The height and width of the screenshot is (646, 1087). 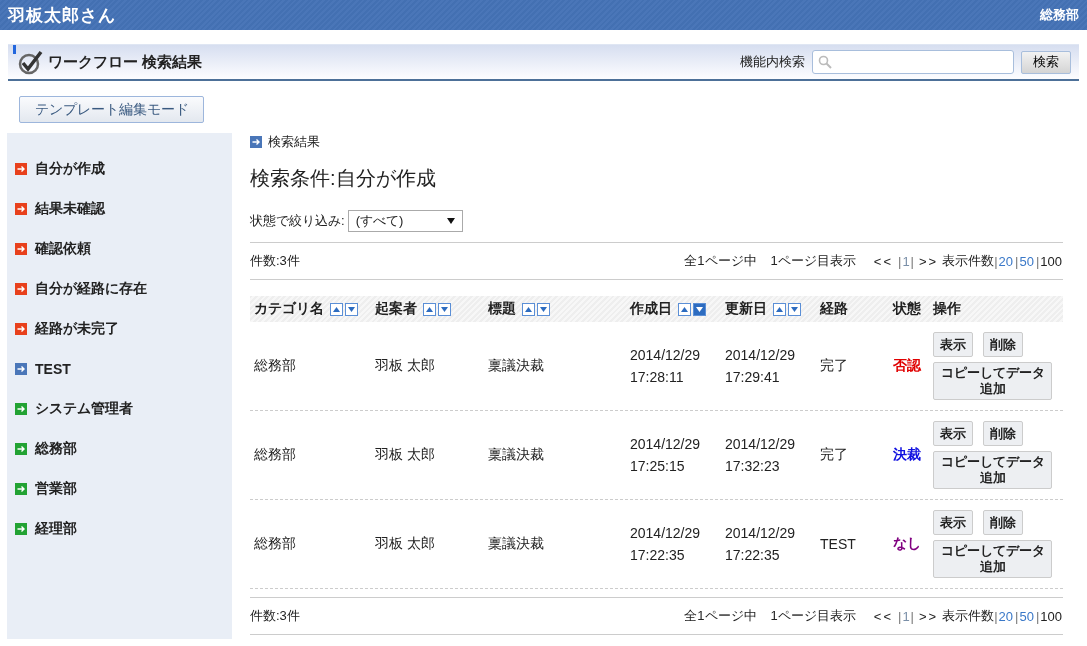 I want to click on column-header: 起案者, so click(x=396, y=309).